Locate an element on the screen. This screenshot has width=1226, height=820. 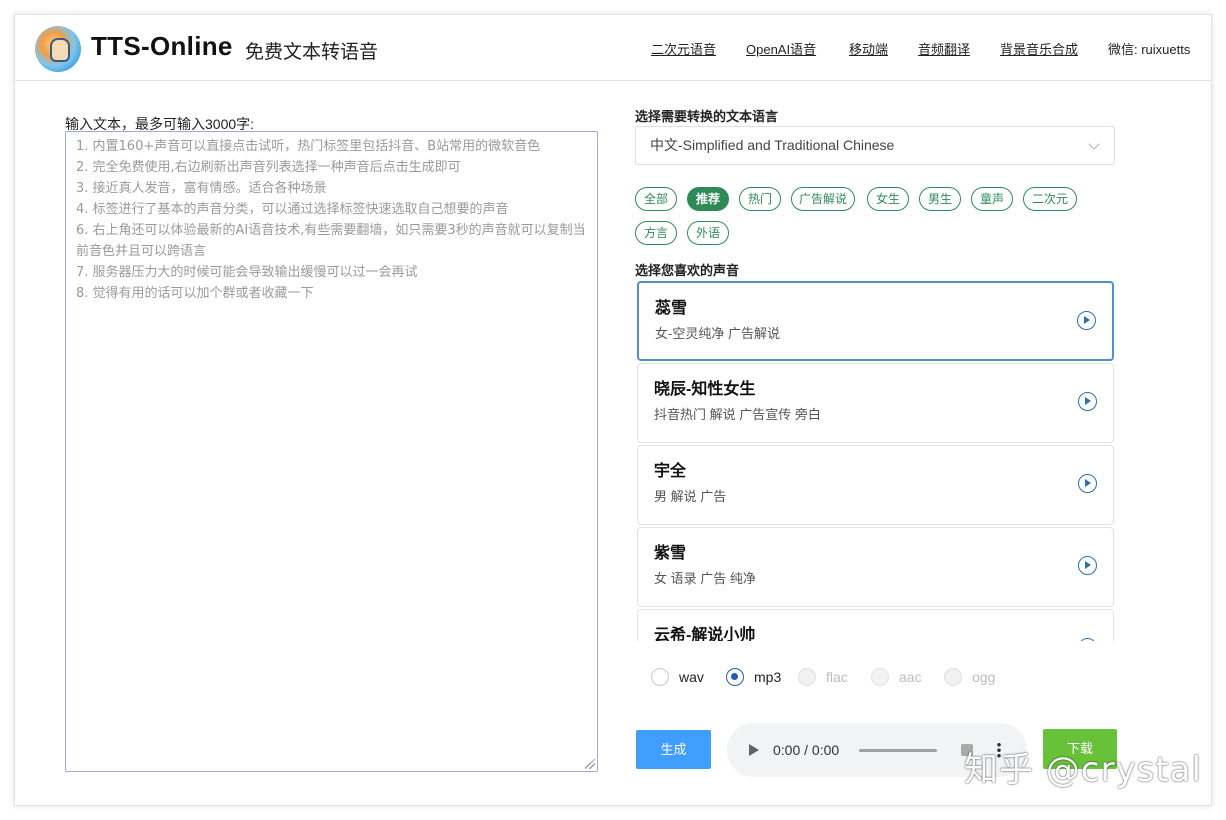
language-label: 选择需要转换的文本语言 is located at coordinates (707, 116).